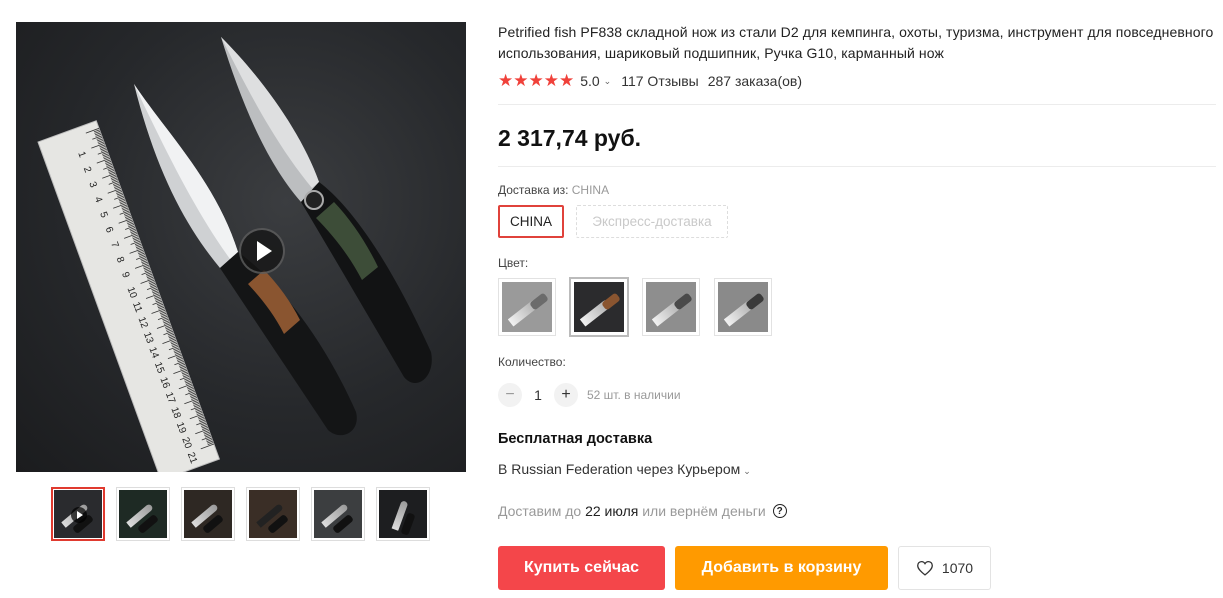 The height and width of the screenshot is (598, 1223). Describe the element at coordinates (533, 190) in the screenshot. I see `shipping-from-label-text: Доставка из:` at that location.